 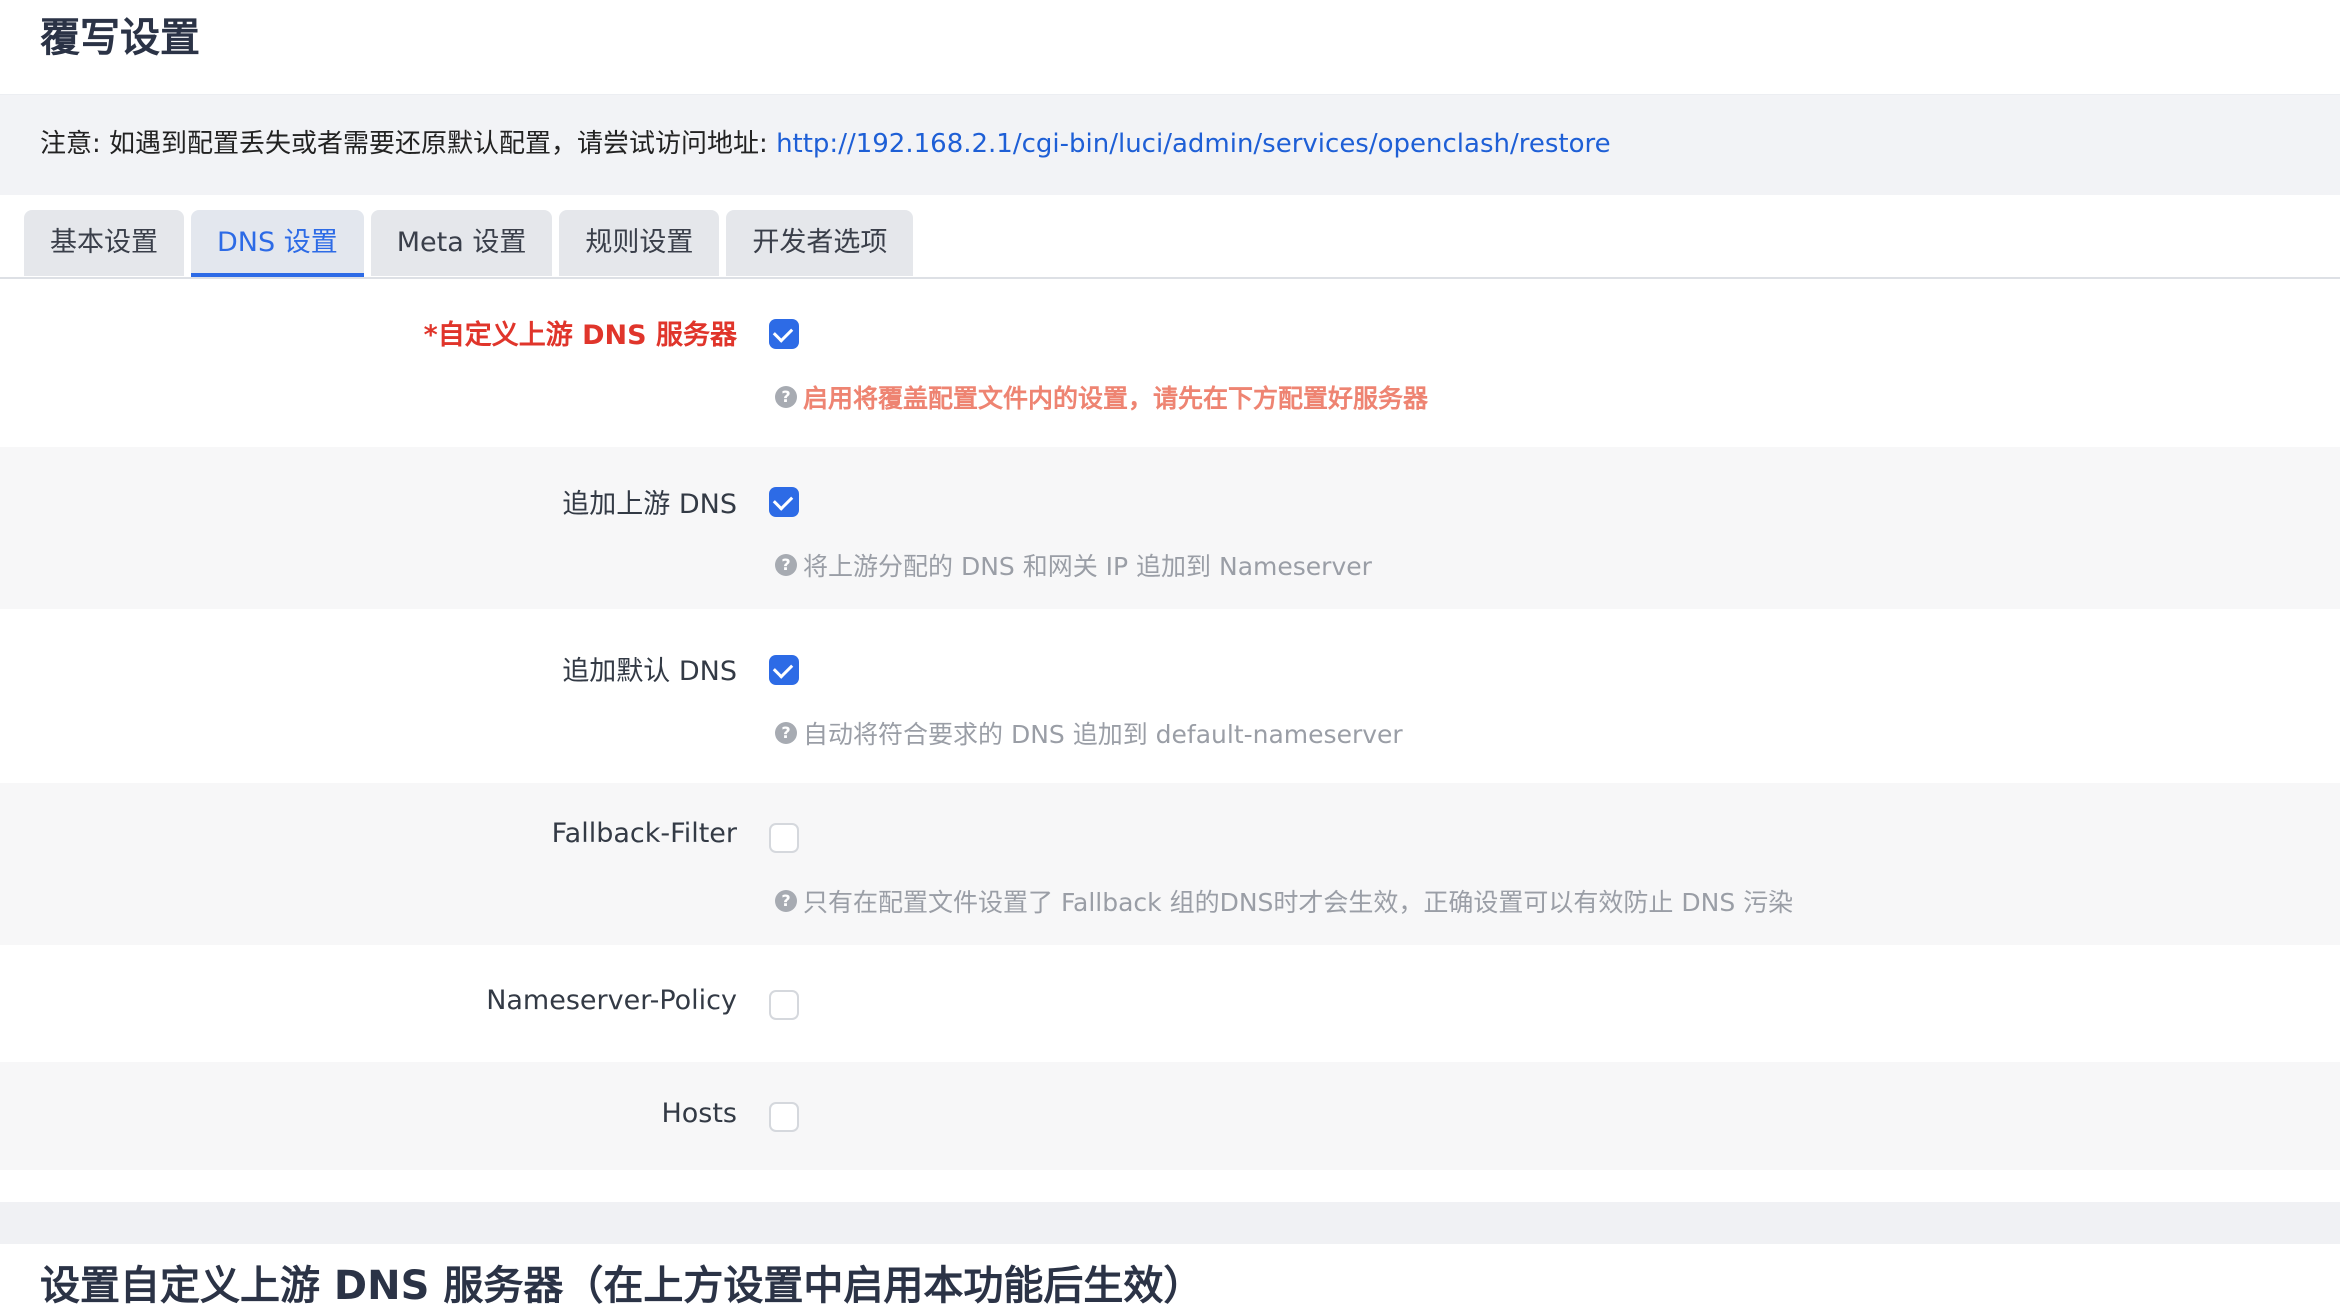 What do you see at coordinates (580, 335) in the screenshot?
I see `setting-label: *自定义上游 DNS 服务器` at bounding box center [580, 335].